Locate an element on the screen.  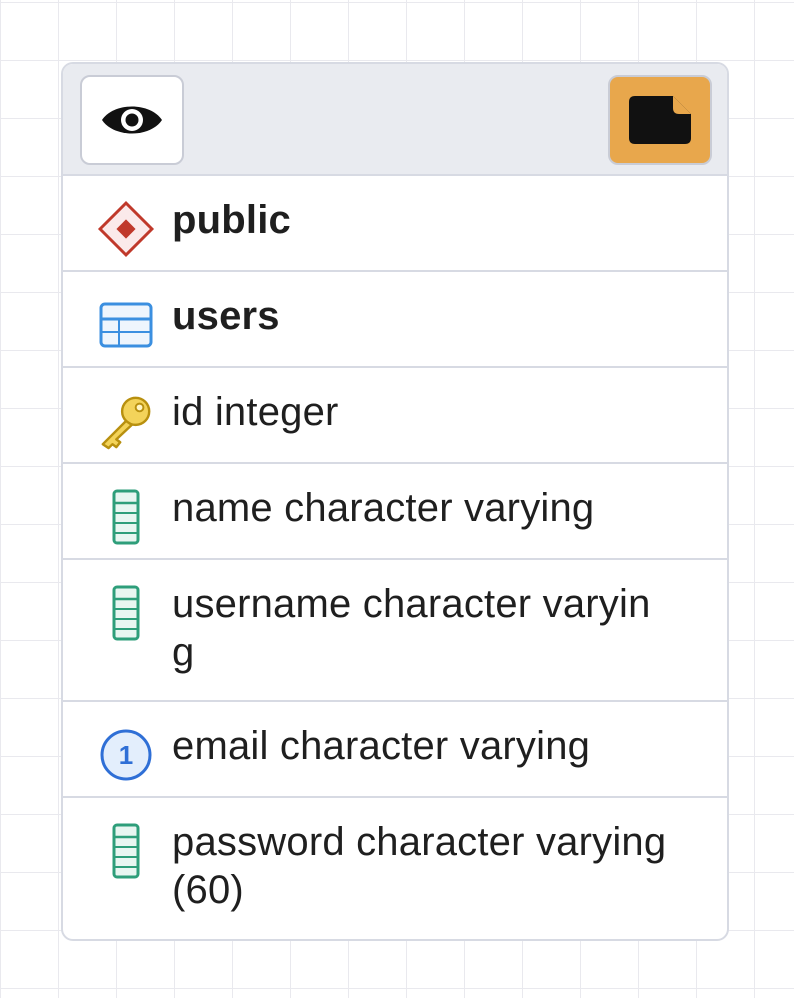
column-row: password character varying (60) is located at coordinates (395, 867).